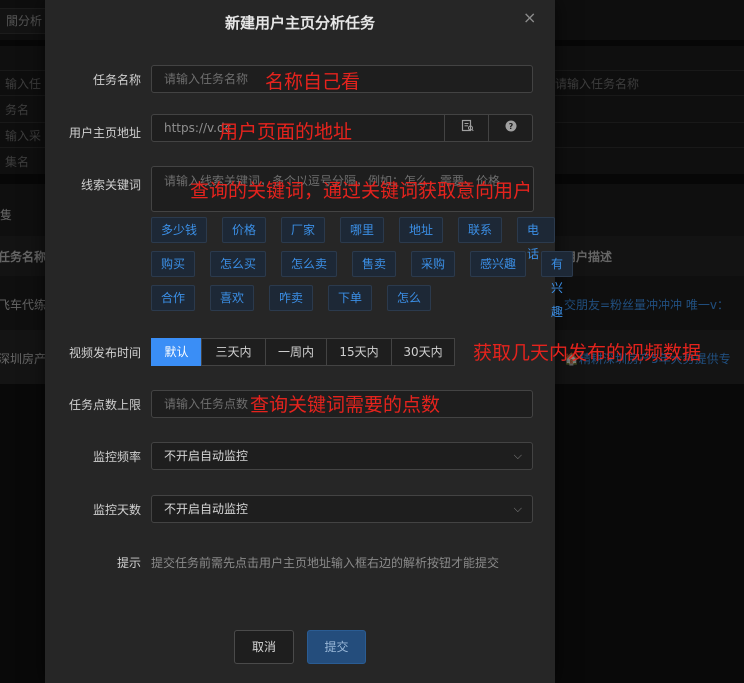 Image resolution: width=744 pixels, height=683 pixels. Describe the element at coordinates (466, 128) in the screenshot. I see `parse-icon` at that location.